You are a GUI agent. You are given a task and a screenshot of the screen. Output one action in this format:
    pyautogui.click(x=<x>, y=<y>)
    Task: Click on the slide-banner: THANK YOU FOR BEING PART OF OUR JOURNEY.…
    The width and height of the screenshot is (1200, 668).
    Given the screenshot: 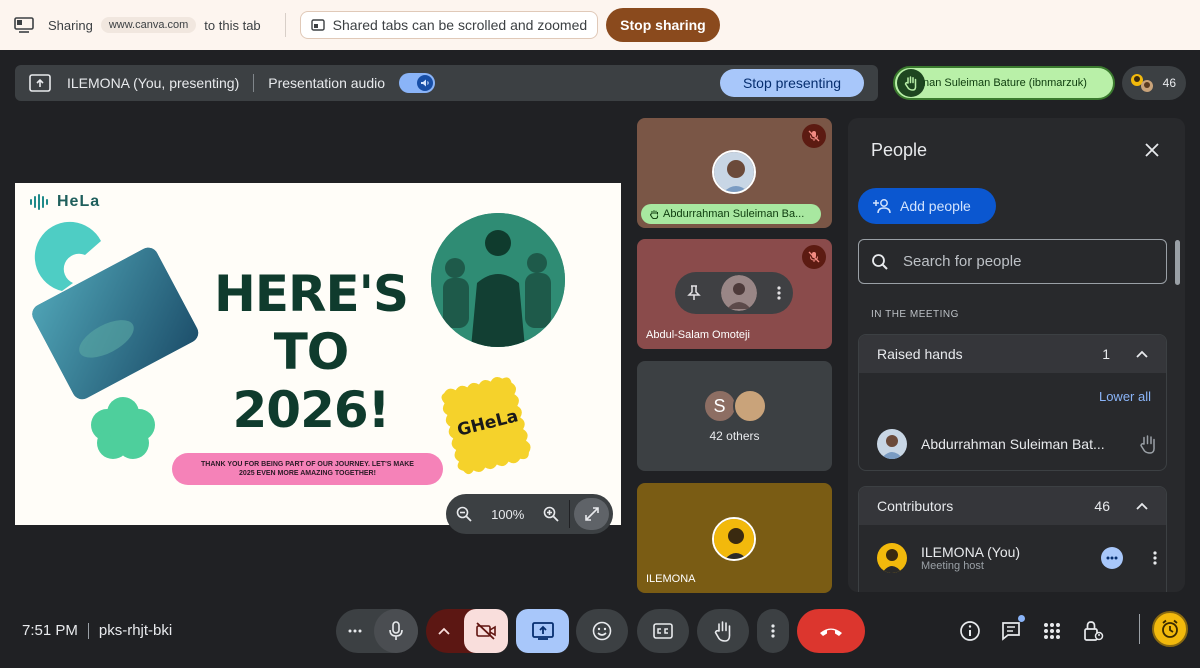 What is the action you would take?
    pyautogui.click(x=307, y=469)
    